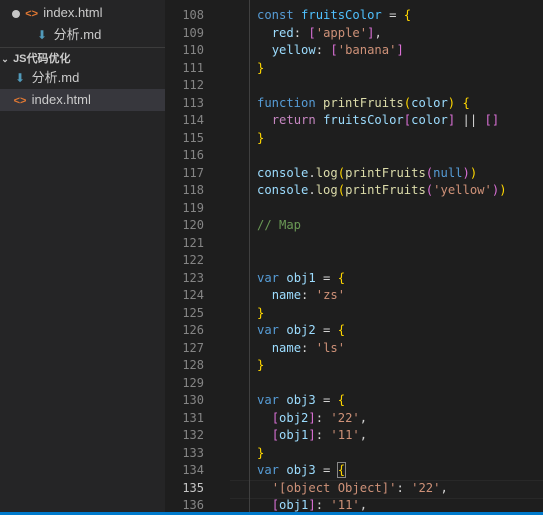  What do you see at coordinates (337, 50) in the screenshot?
I see `code-line: yellow: ['banana']` at bounding box center [337, 50].